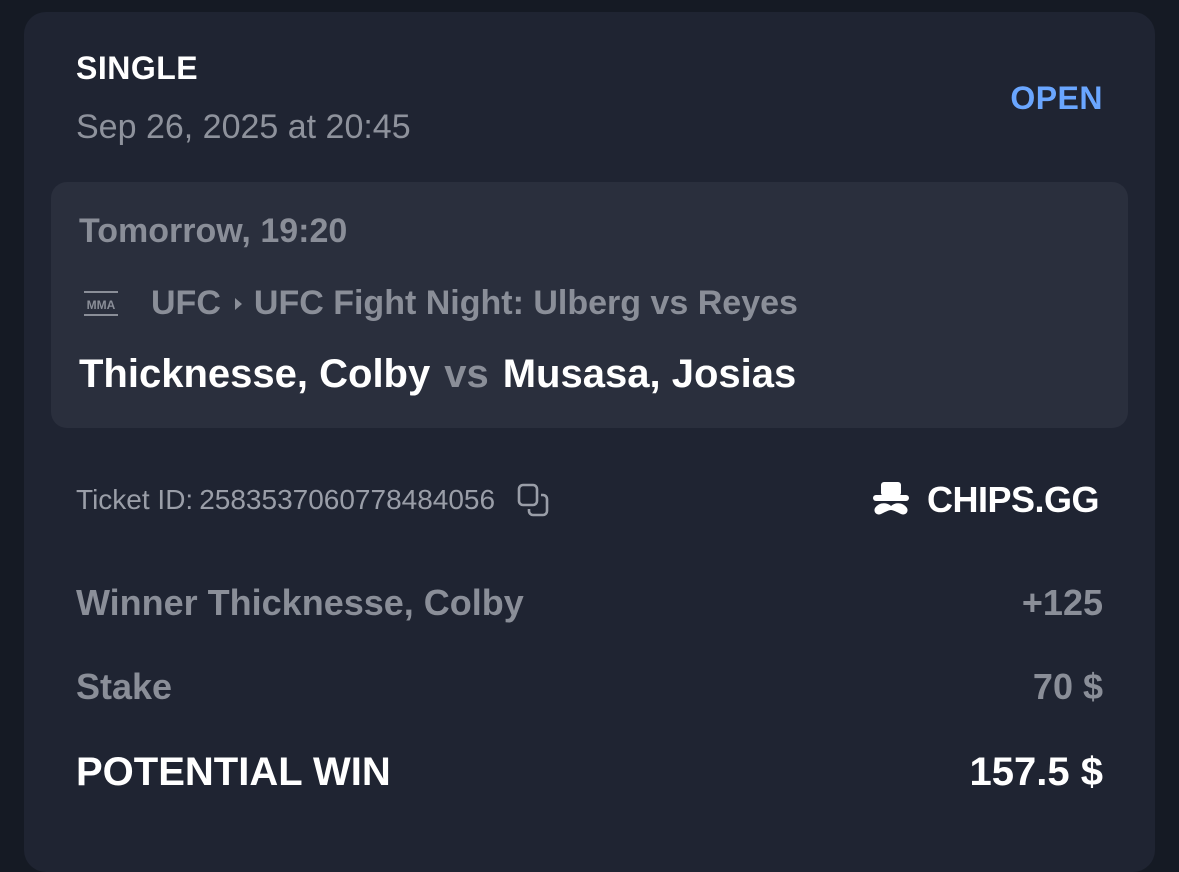 Image resolution: width=1179 pixels, height=872 pixels. I want to click on bet-type-label: SINGLE, so click(137, 68).